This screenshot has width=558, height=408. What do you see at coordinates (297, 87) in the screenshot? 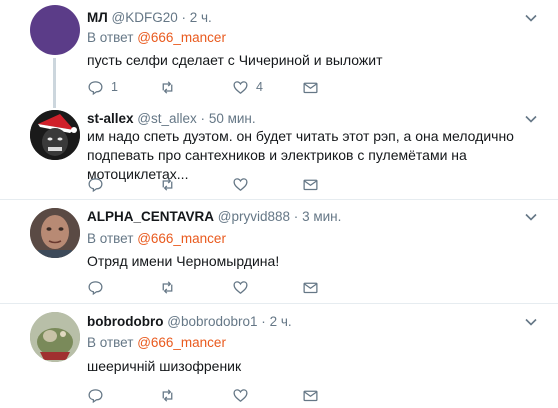
I see `tweet-actions: 1 4` at bounding box center [297, 87].